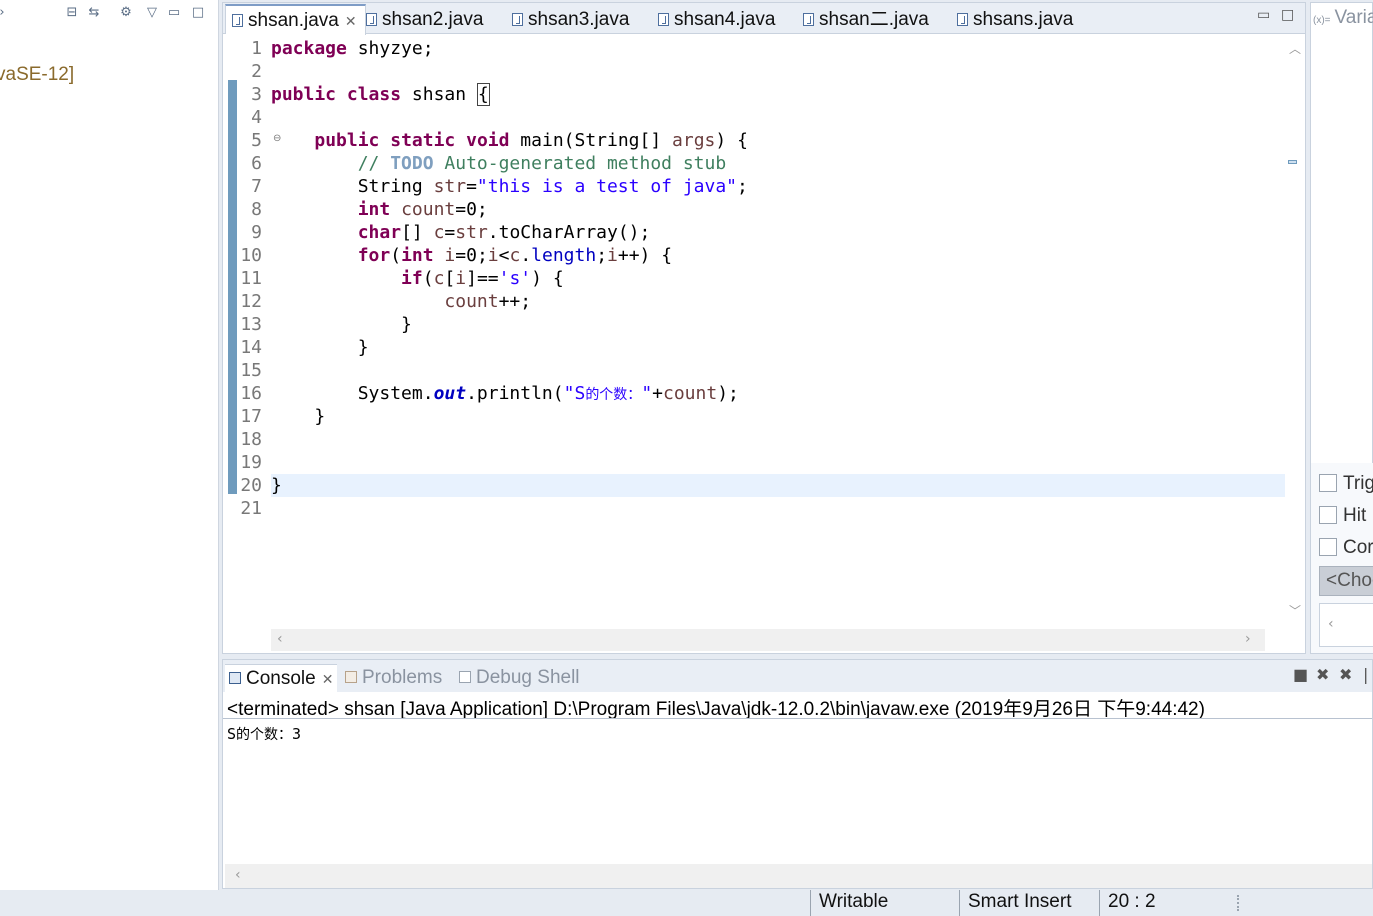 Image resolution: width=1373 pixels, height=916 pixels. Describe the element at coordinates (251, 301) in the screenshot. I see `line-number: 12` at that location.